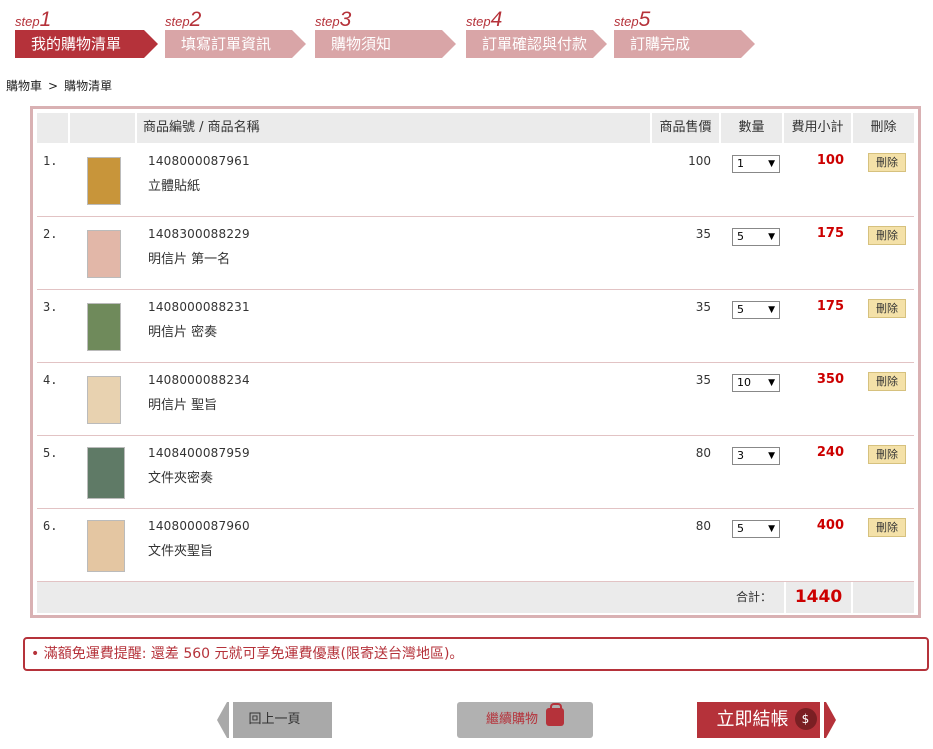  I want to click on product-code: 1408000088234, so click(199, 380).